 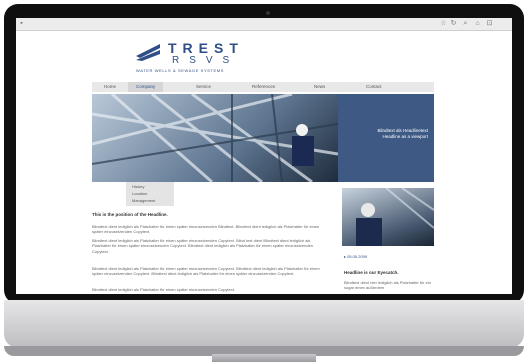 I want to click on logo-mark-icon, so click(x=148, y=52).